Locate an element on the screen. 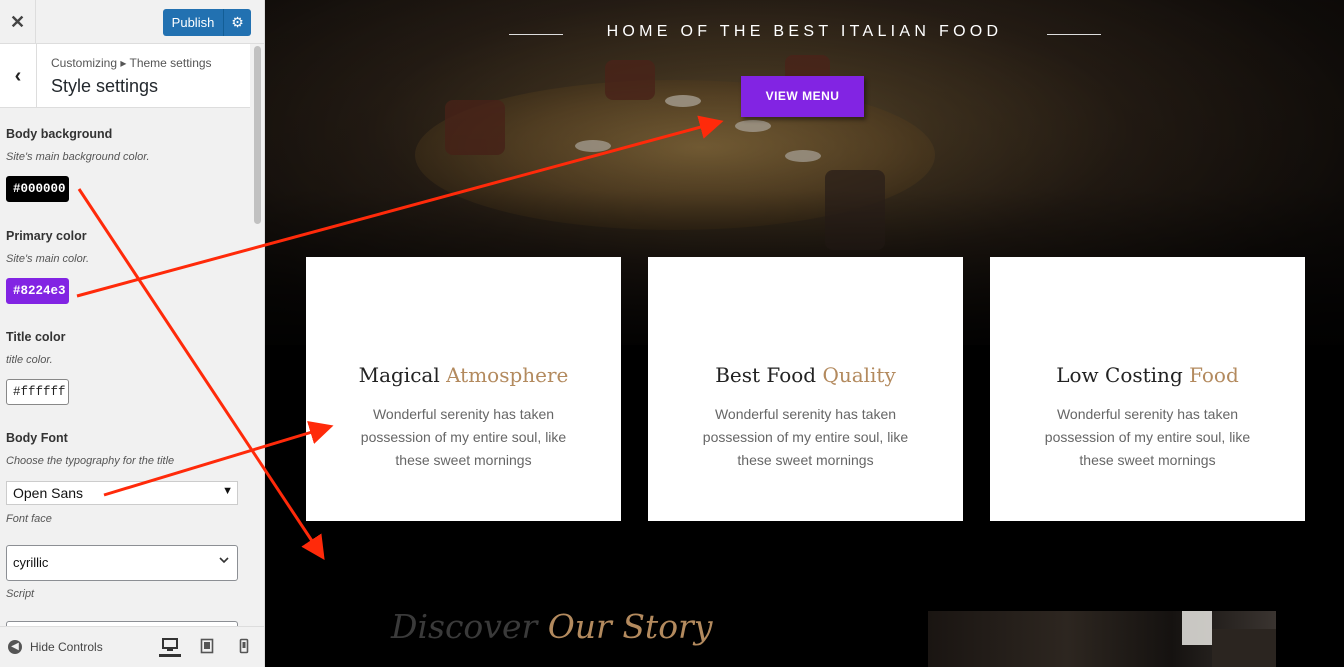  hide-controls-button: ◀ Hide Controls is located at coordinates (55, 647).